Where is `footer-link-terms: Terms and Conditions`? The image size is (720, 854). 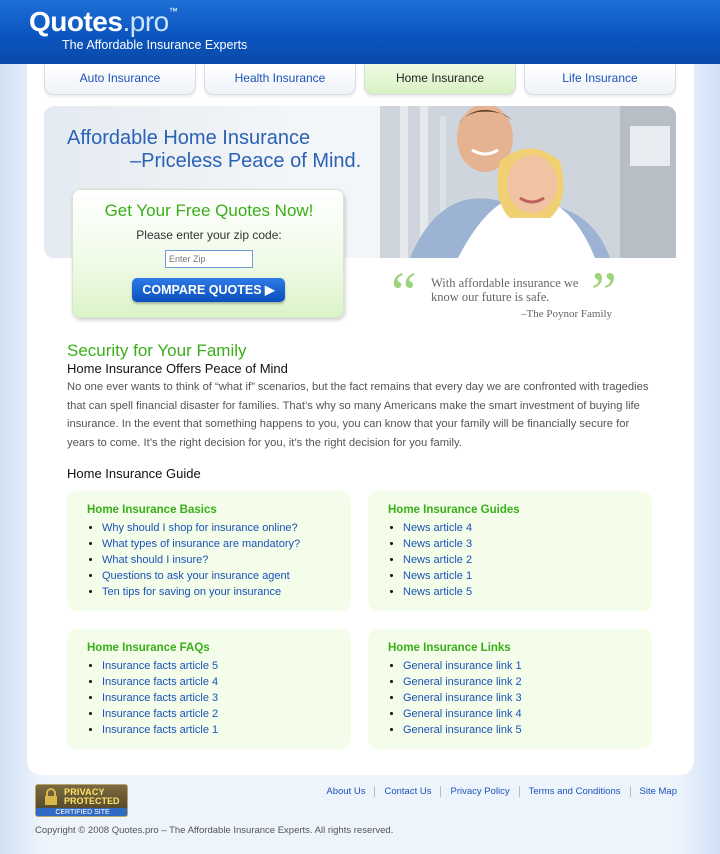
footer-link-terms: Terms and Conditions is located at coordinates (574, 791).